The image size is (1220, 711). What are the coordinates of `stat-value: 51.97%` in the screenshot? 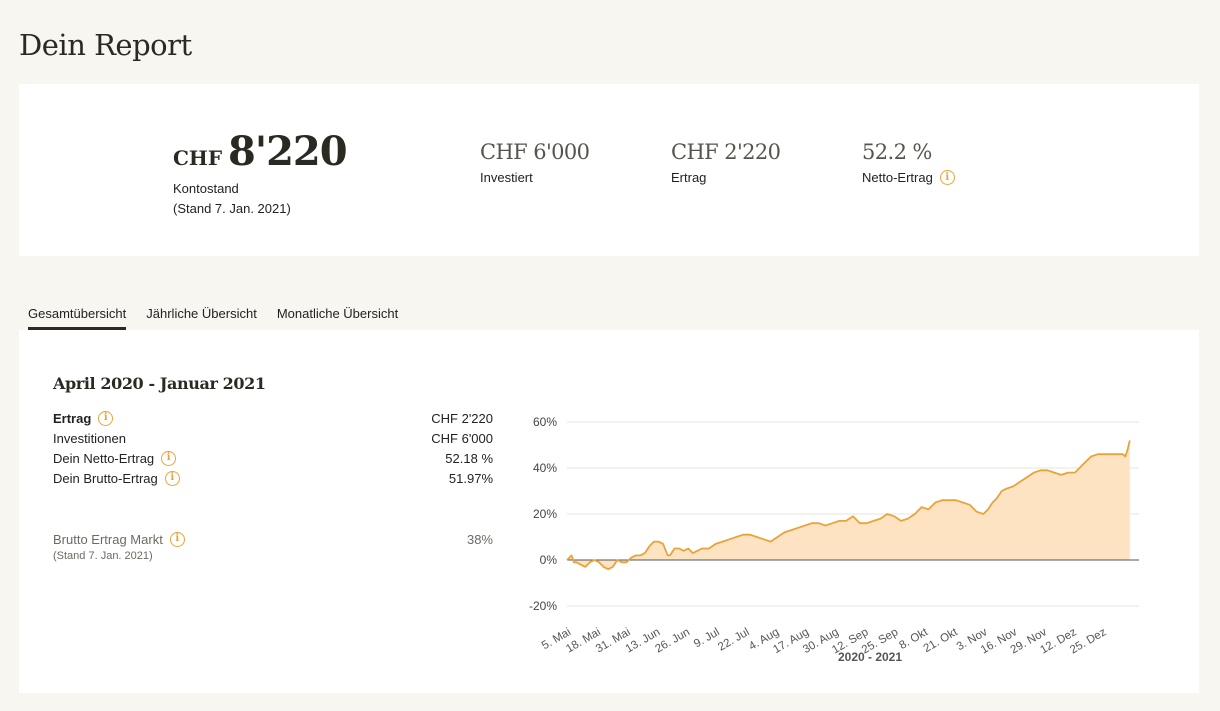 It's located at (470, 478).